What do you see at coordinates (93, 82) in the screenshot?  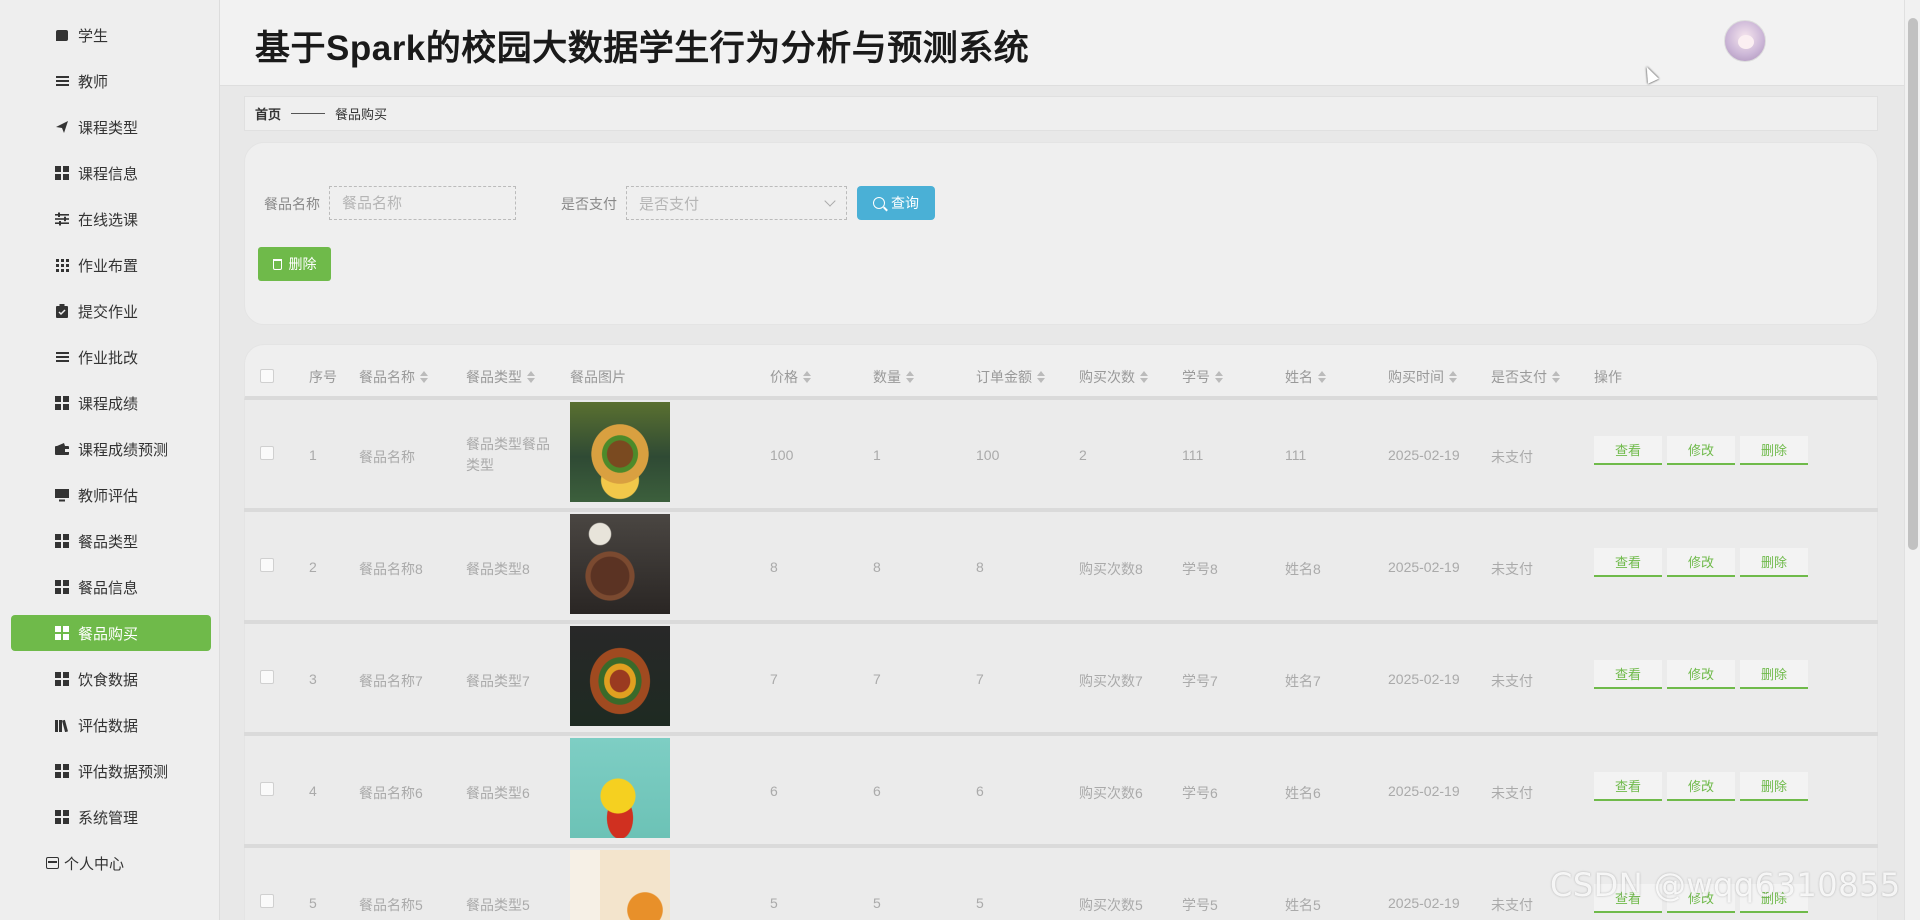 I see `sidebar-item-label: 教师` at bounding box center [93, 82].